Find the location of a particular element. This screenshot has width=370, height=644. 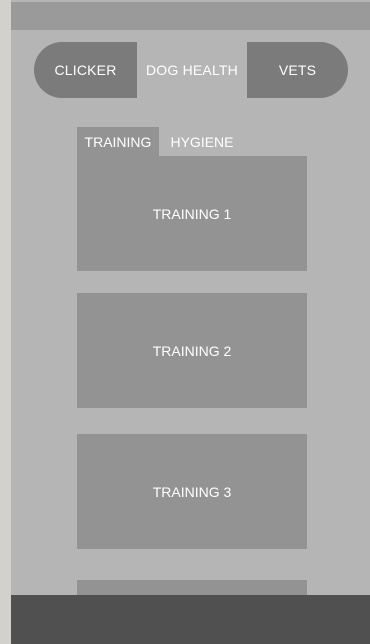

card-label: TRAINING 2 is located at coordinates (192, 350).